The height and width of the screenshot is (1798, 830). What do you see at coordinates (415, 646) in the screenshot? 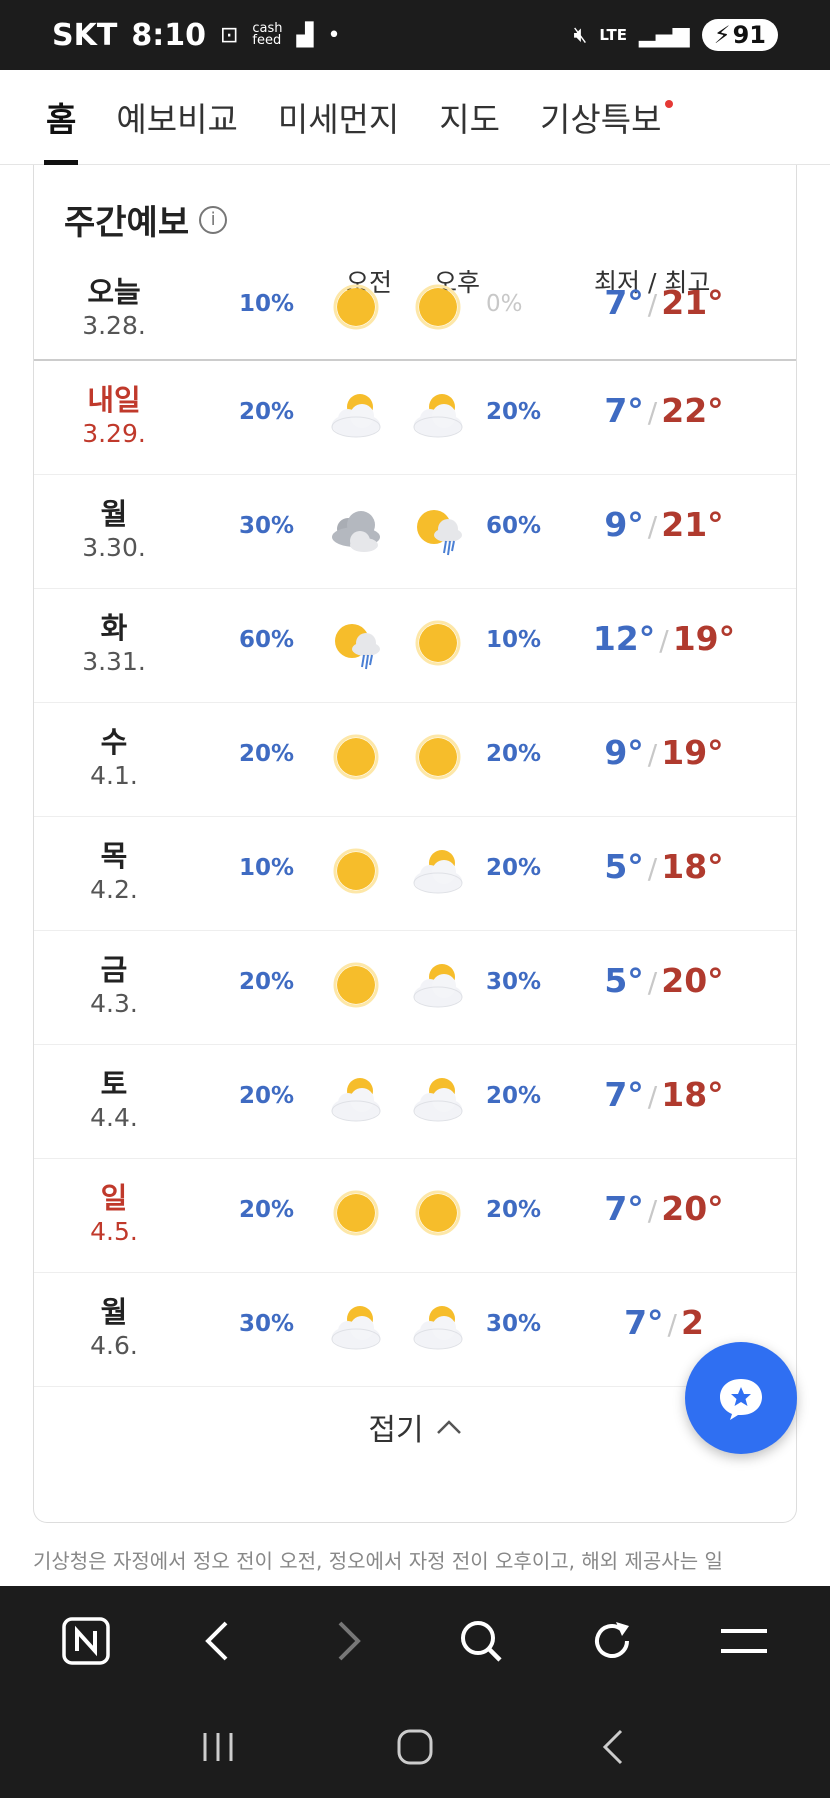
I see `forecast-row: 화 3.31. 60% 10% 12°/19°` at bounding box center [415, 646].